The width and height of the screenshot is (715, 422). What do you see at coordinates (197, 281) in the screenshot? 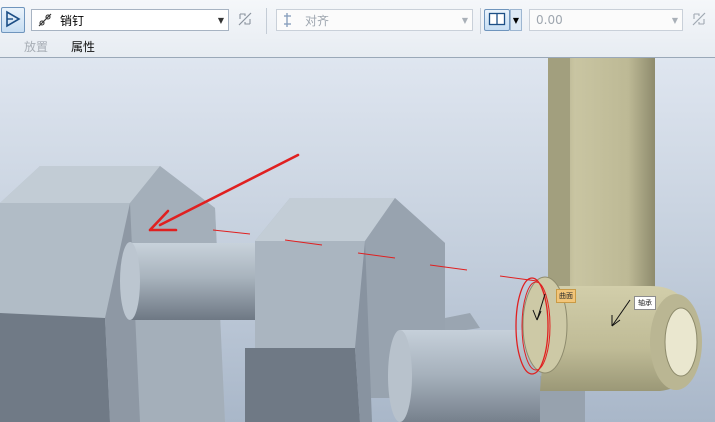
I see `crank-pin-shaft` at bounding box center [197, 281].